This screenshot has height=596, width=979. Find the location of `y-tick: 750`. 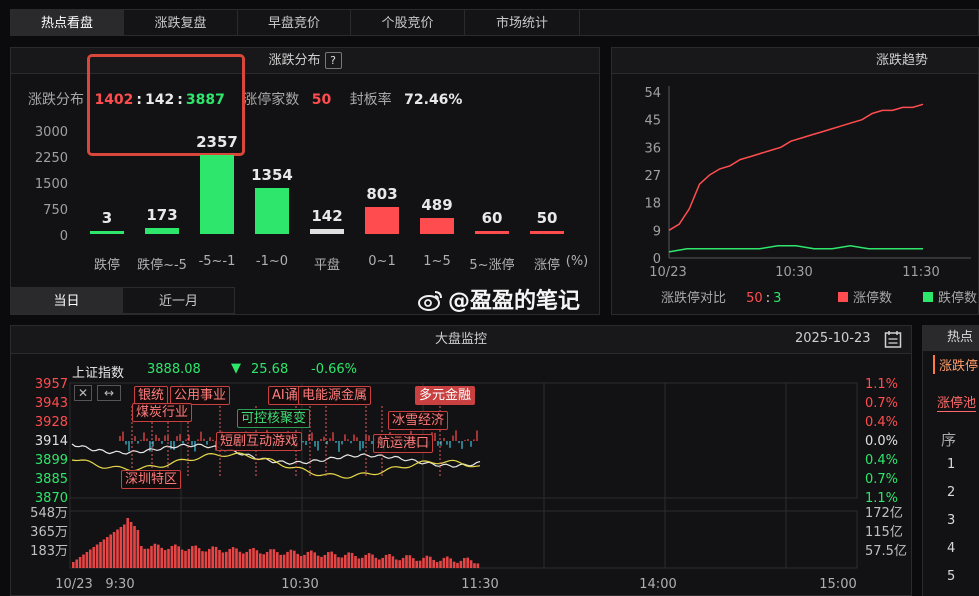

y-tick: 750 is located at coordinates (55, 210).